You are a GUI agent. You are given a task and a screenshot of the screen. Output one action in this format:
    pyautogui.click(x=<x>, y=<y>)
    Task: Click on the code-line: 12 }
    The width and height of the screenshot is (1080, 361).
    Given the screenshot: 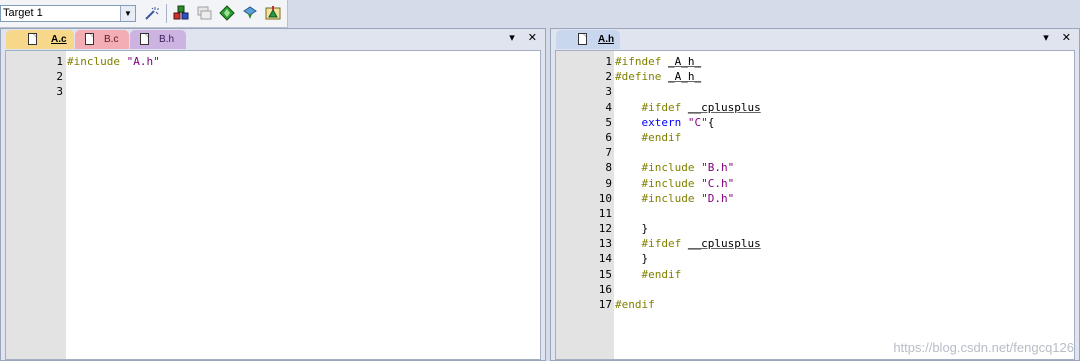 What is the action you would take?
    pyautogui.click(x=815, y=228)
    